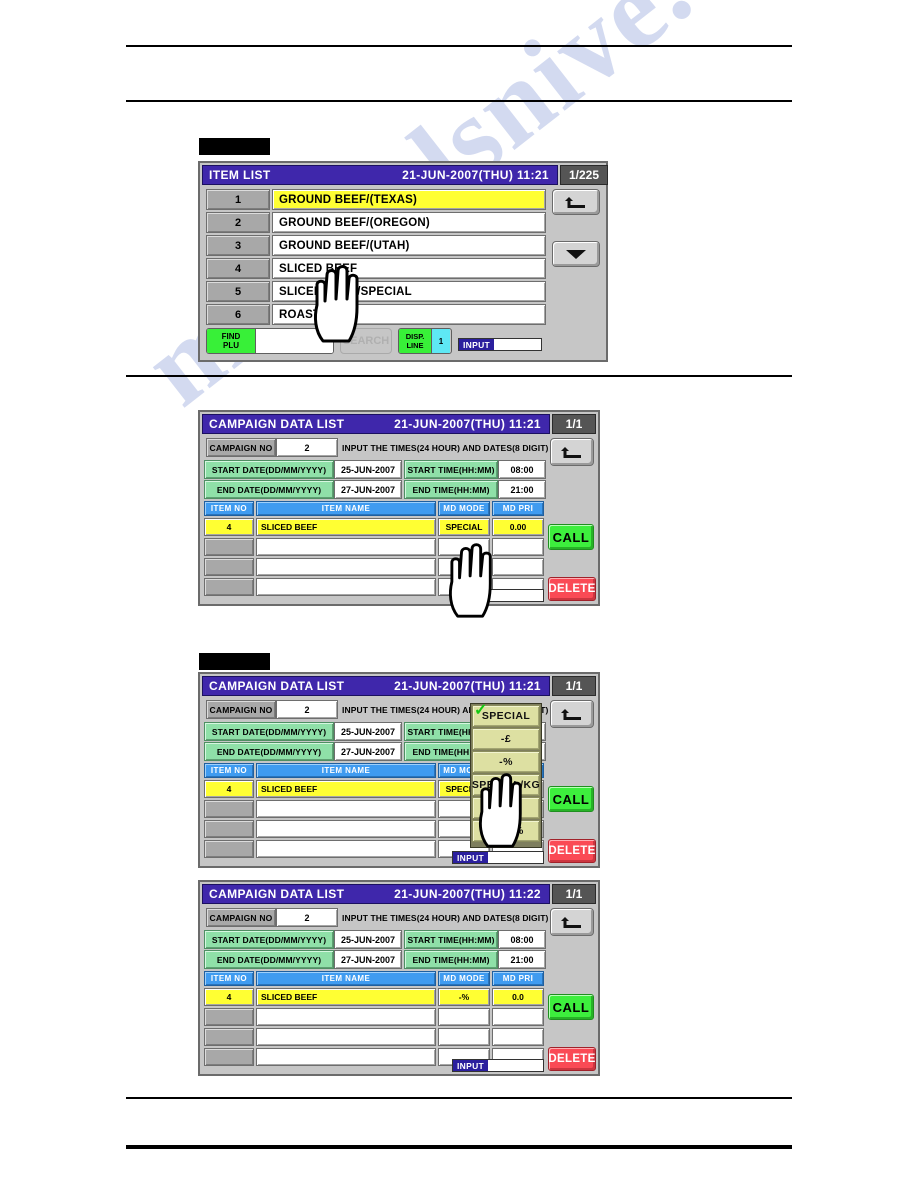 The height and width of the screenshot is (1188, 918). What do you see at coordinates (518, 997) in the screenshot?
I see `table-cell-md-pri: 0.0` at bounding box center [518, 997].